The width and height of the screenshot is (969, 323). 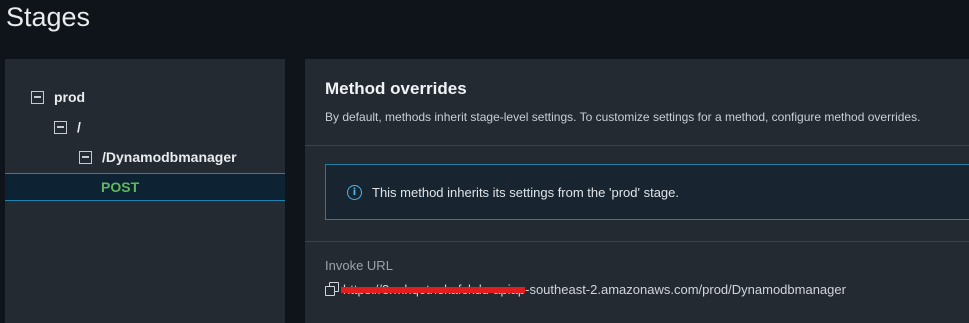 I want to click on tree-item-dynamodbmanager: /Dynamodbmanager, so click(x=145, y=157).